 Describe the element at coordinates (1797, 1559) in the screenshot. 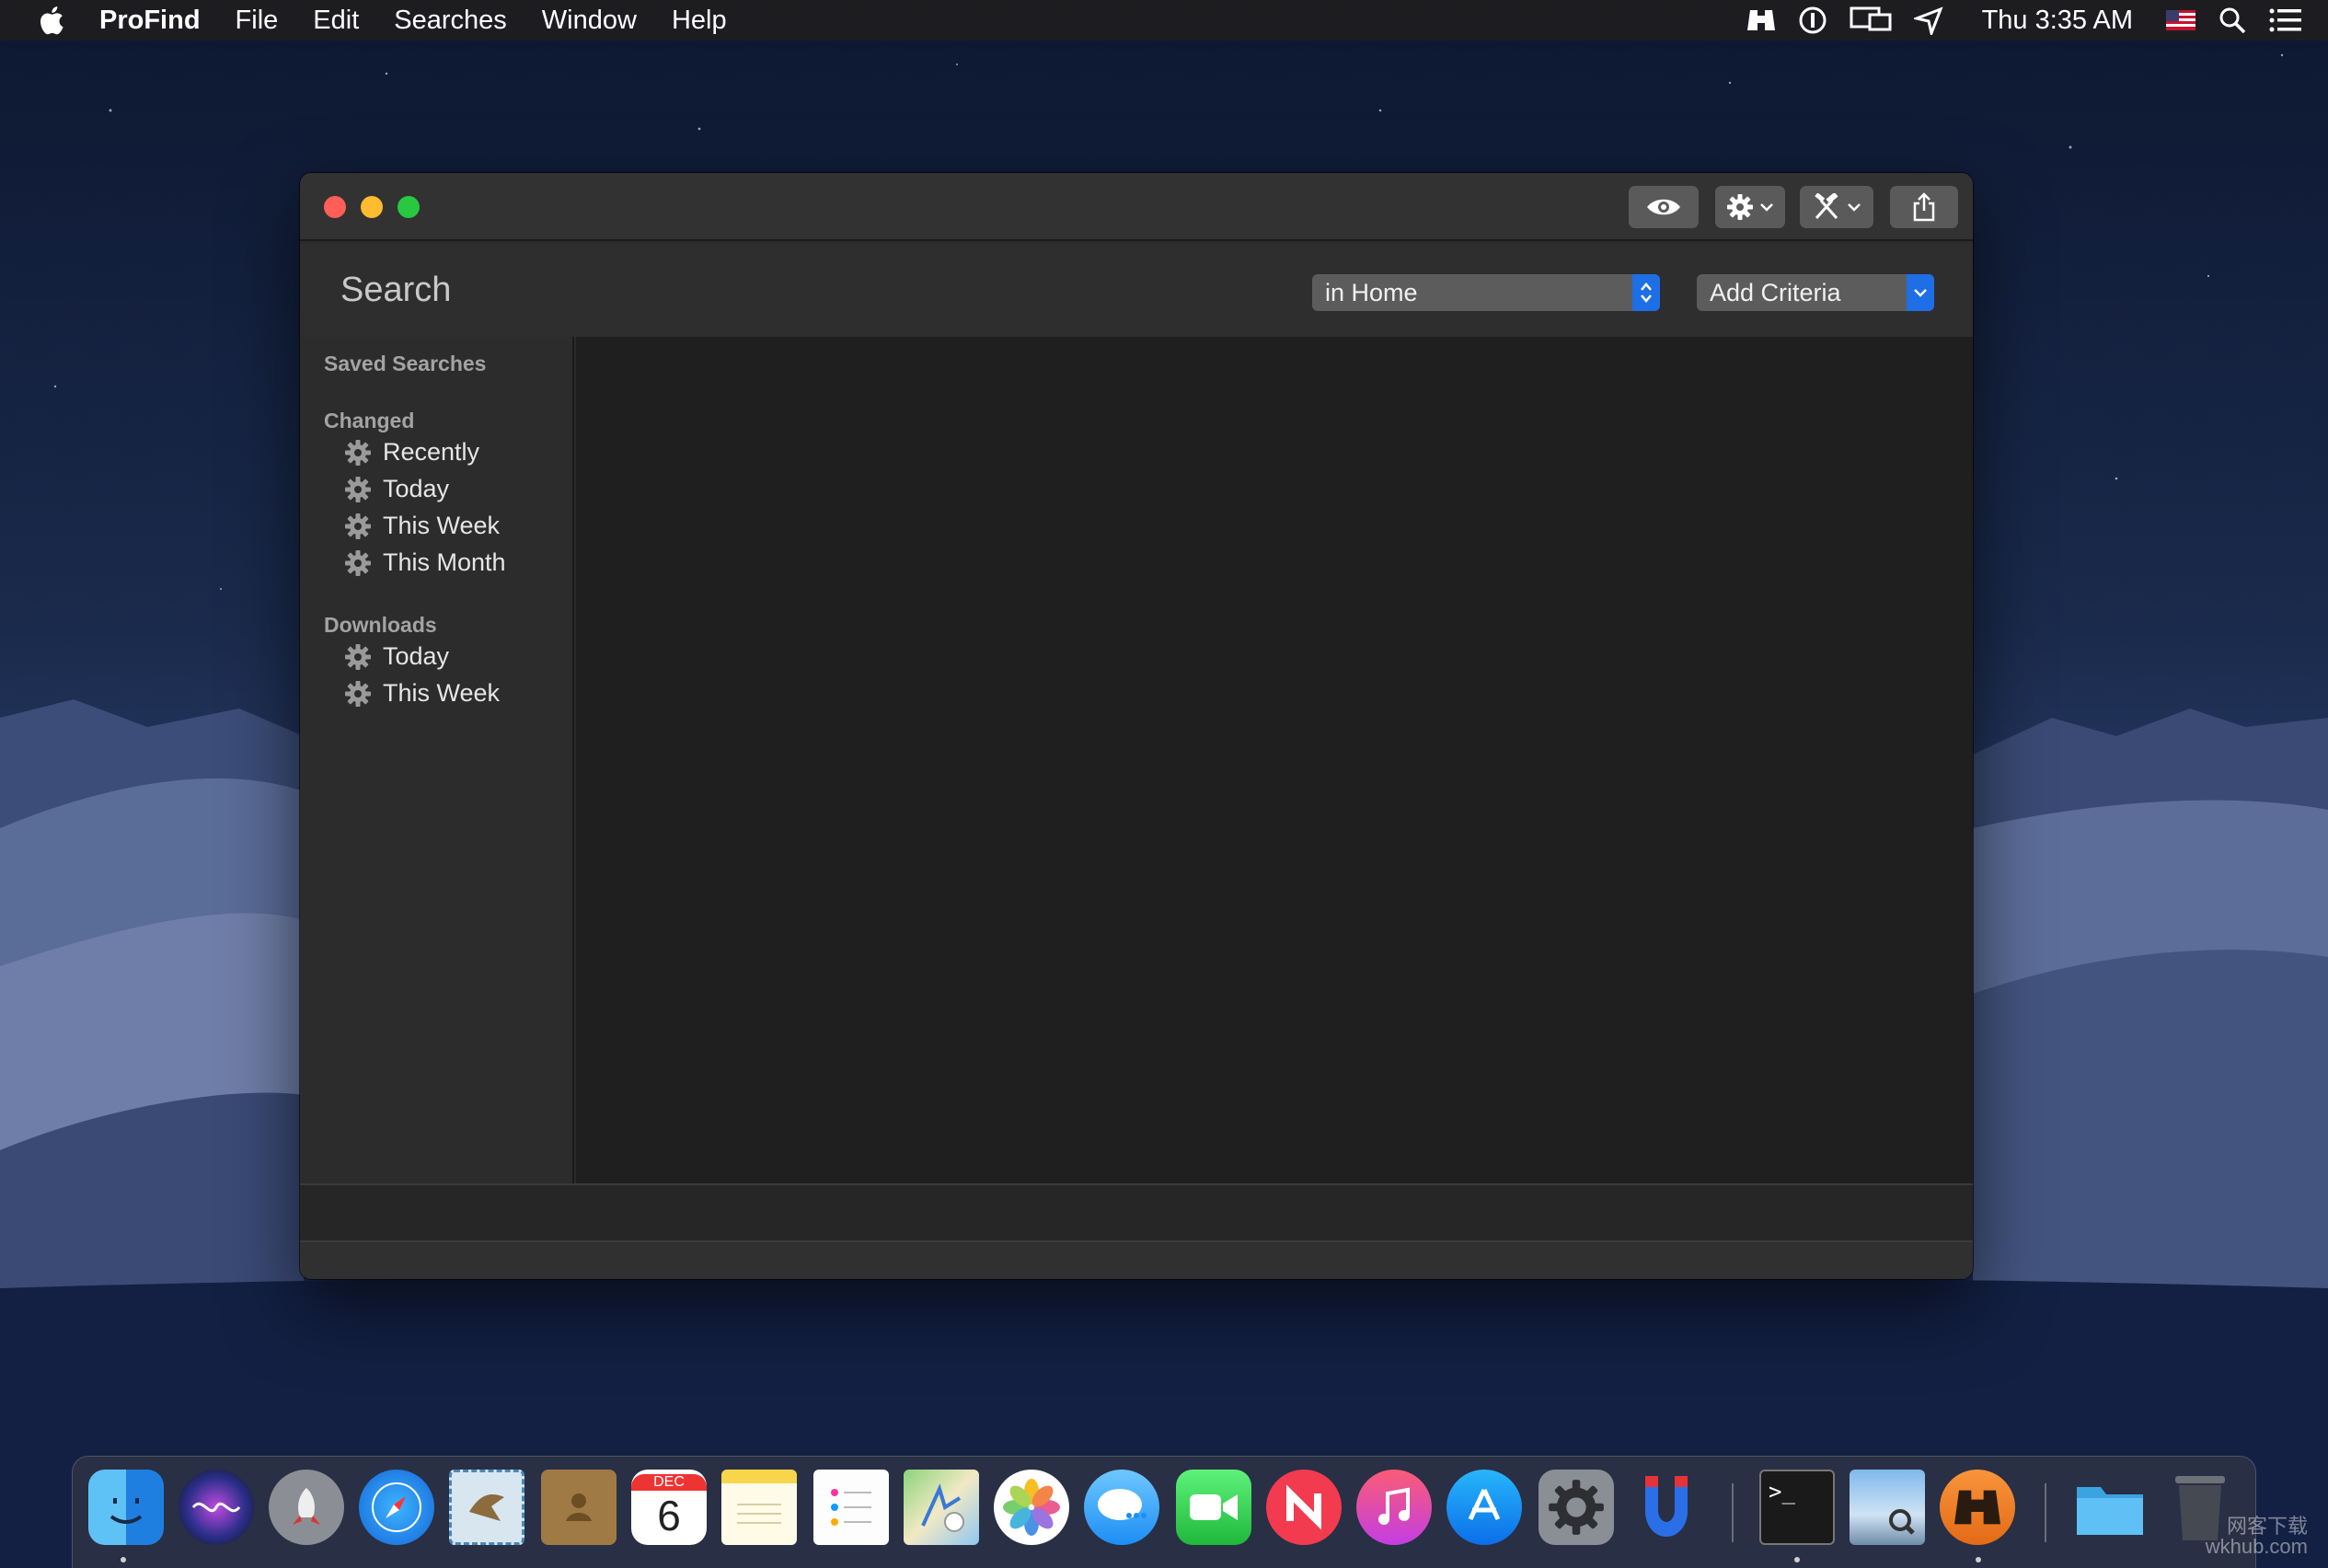

I see `terminal-running-indicator` at that location.